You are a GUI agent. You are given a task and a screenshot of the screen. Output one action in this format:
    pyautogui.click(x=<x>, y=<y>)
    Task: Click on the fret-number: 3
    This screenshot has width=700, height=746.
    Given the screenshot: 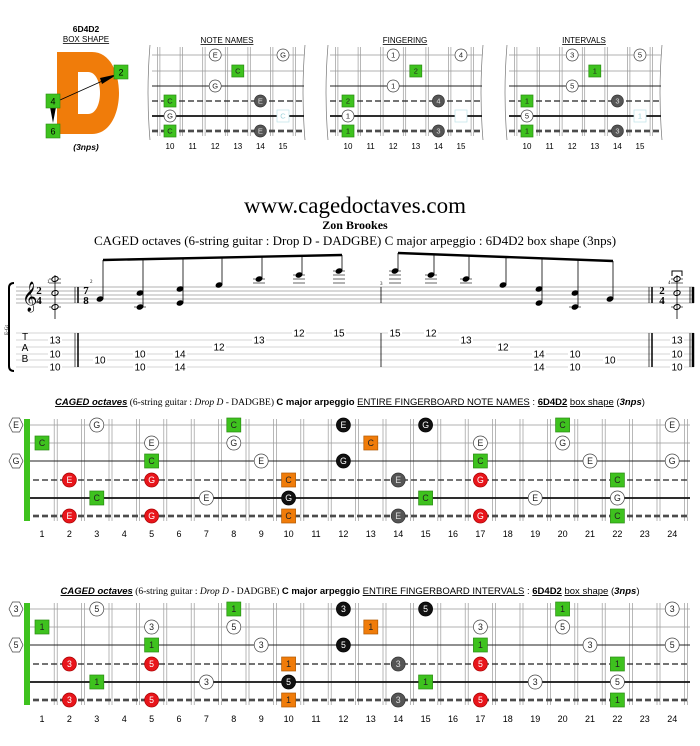 What is the action you would take?
    pyautogui.click(x=96, y=719)
    